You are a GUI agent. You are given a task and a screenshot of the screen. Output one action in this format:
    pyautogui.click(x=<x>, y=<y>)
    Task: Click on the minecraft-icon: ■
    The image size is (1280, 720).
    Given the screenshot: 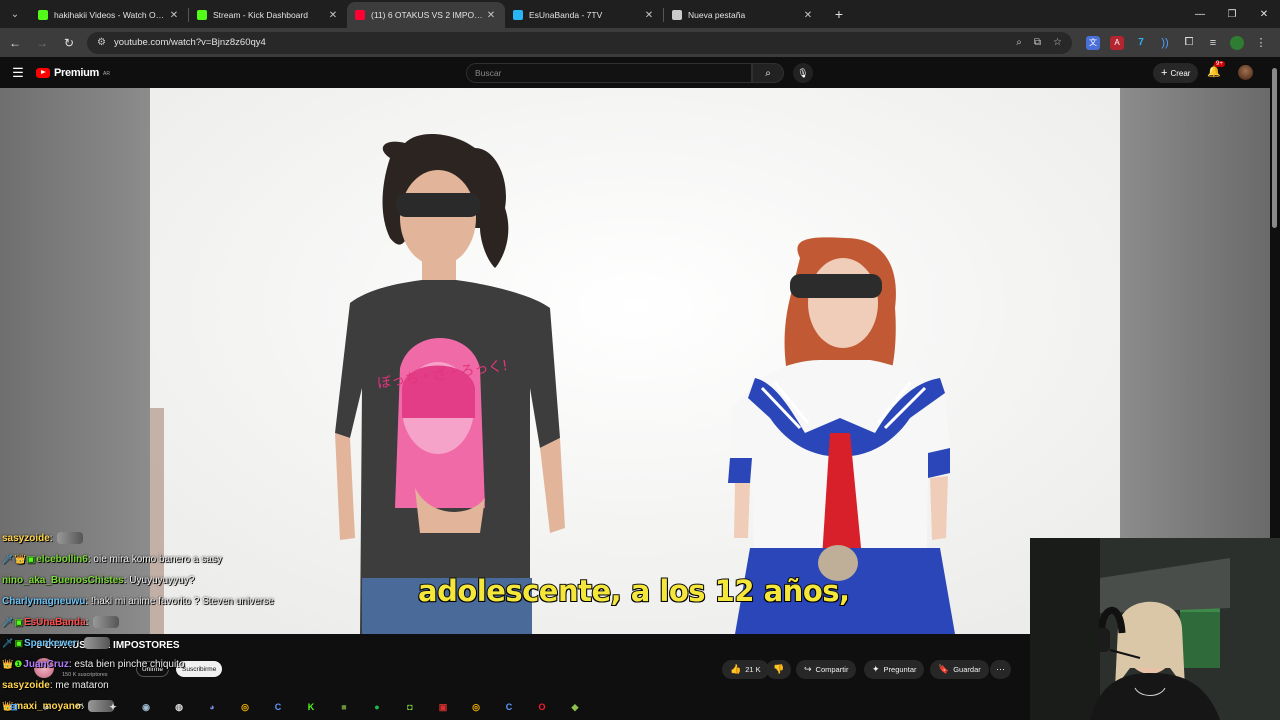 What is the action you would take?
    pyautogui.click(x=344, y=707)
    